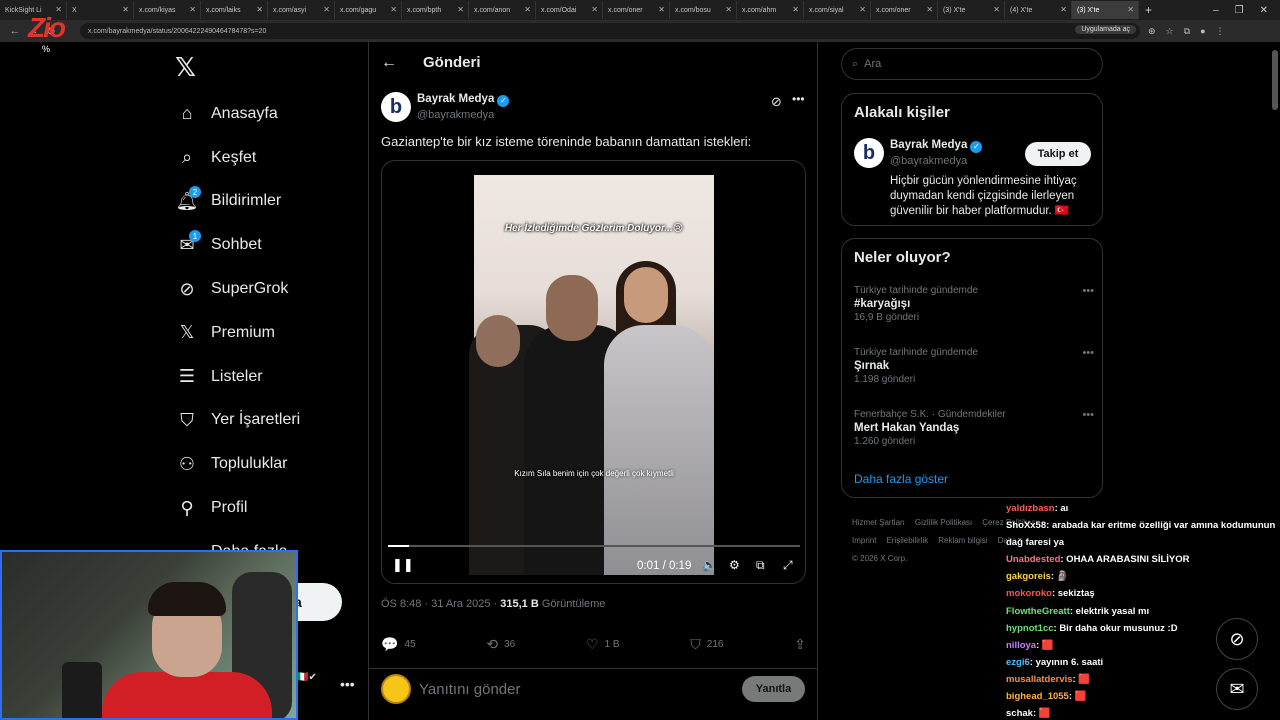  Describe the element at coordinates (734, 565) in the screenshot. I see `settings-icon: ⚙` at that location.